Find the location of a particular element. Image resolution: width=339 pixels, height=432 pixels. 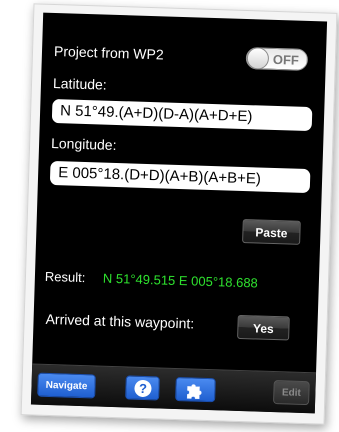

project-from-wp2-label: Project from WP2 is located at coordinates (108, 52).